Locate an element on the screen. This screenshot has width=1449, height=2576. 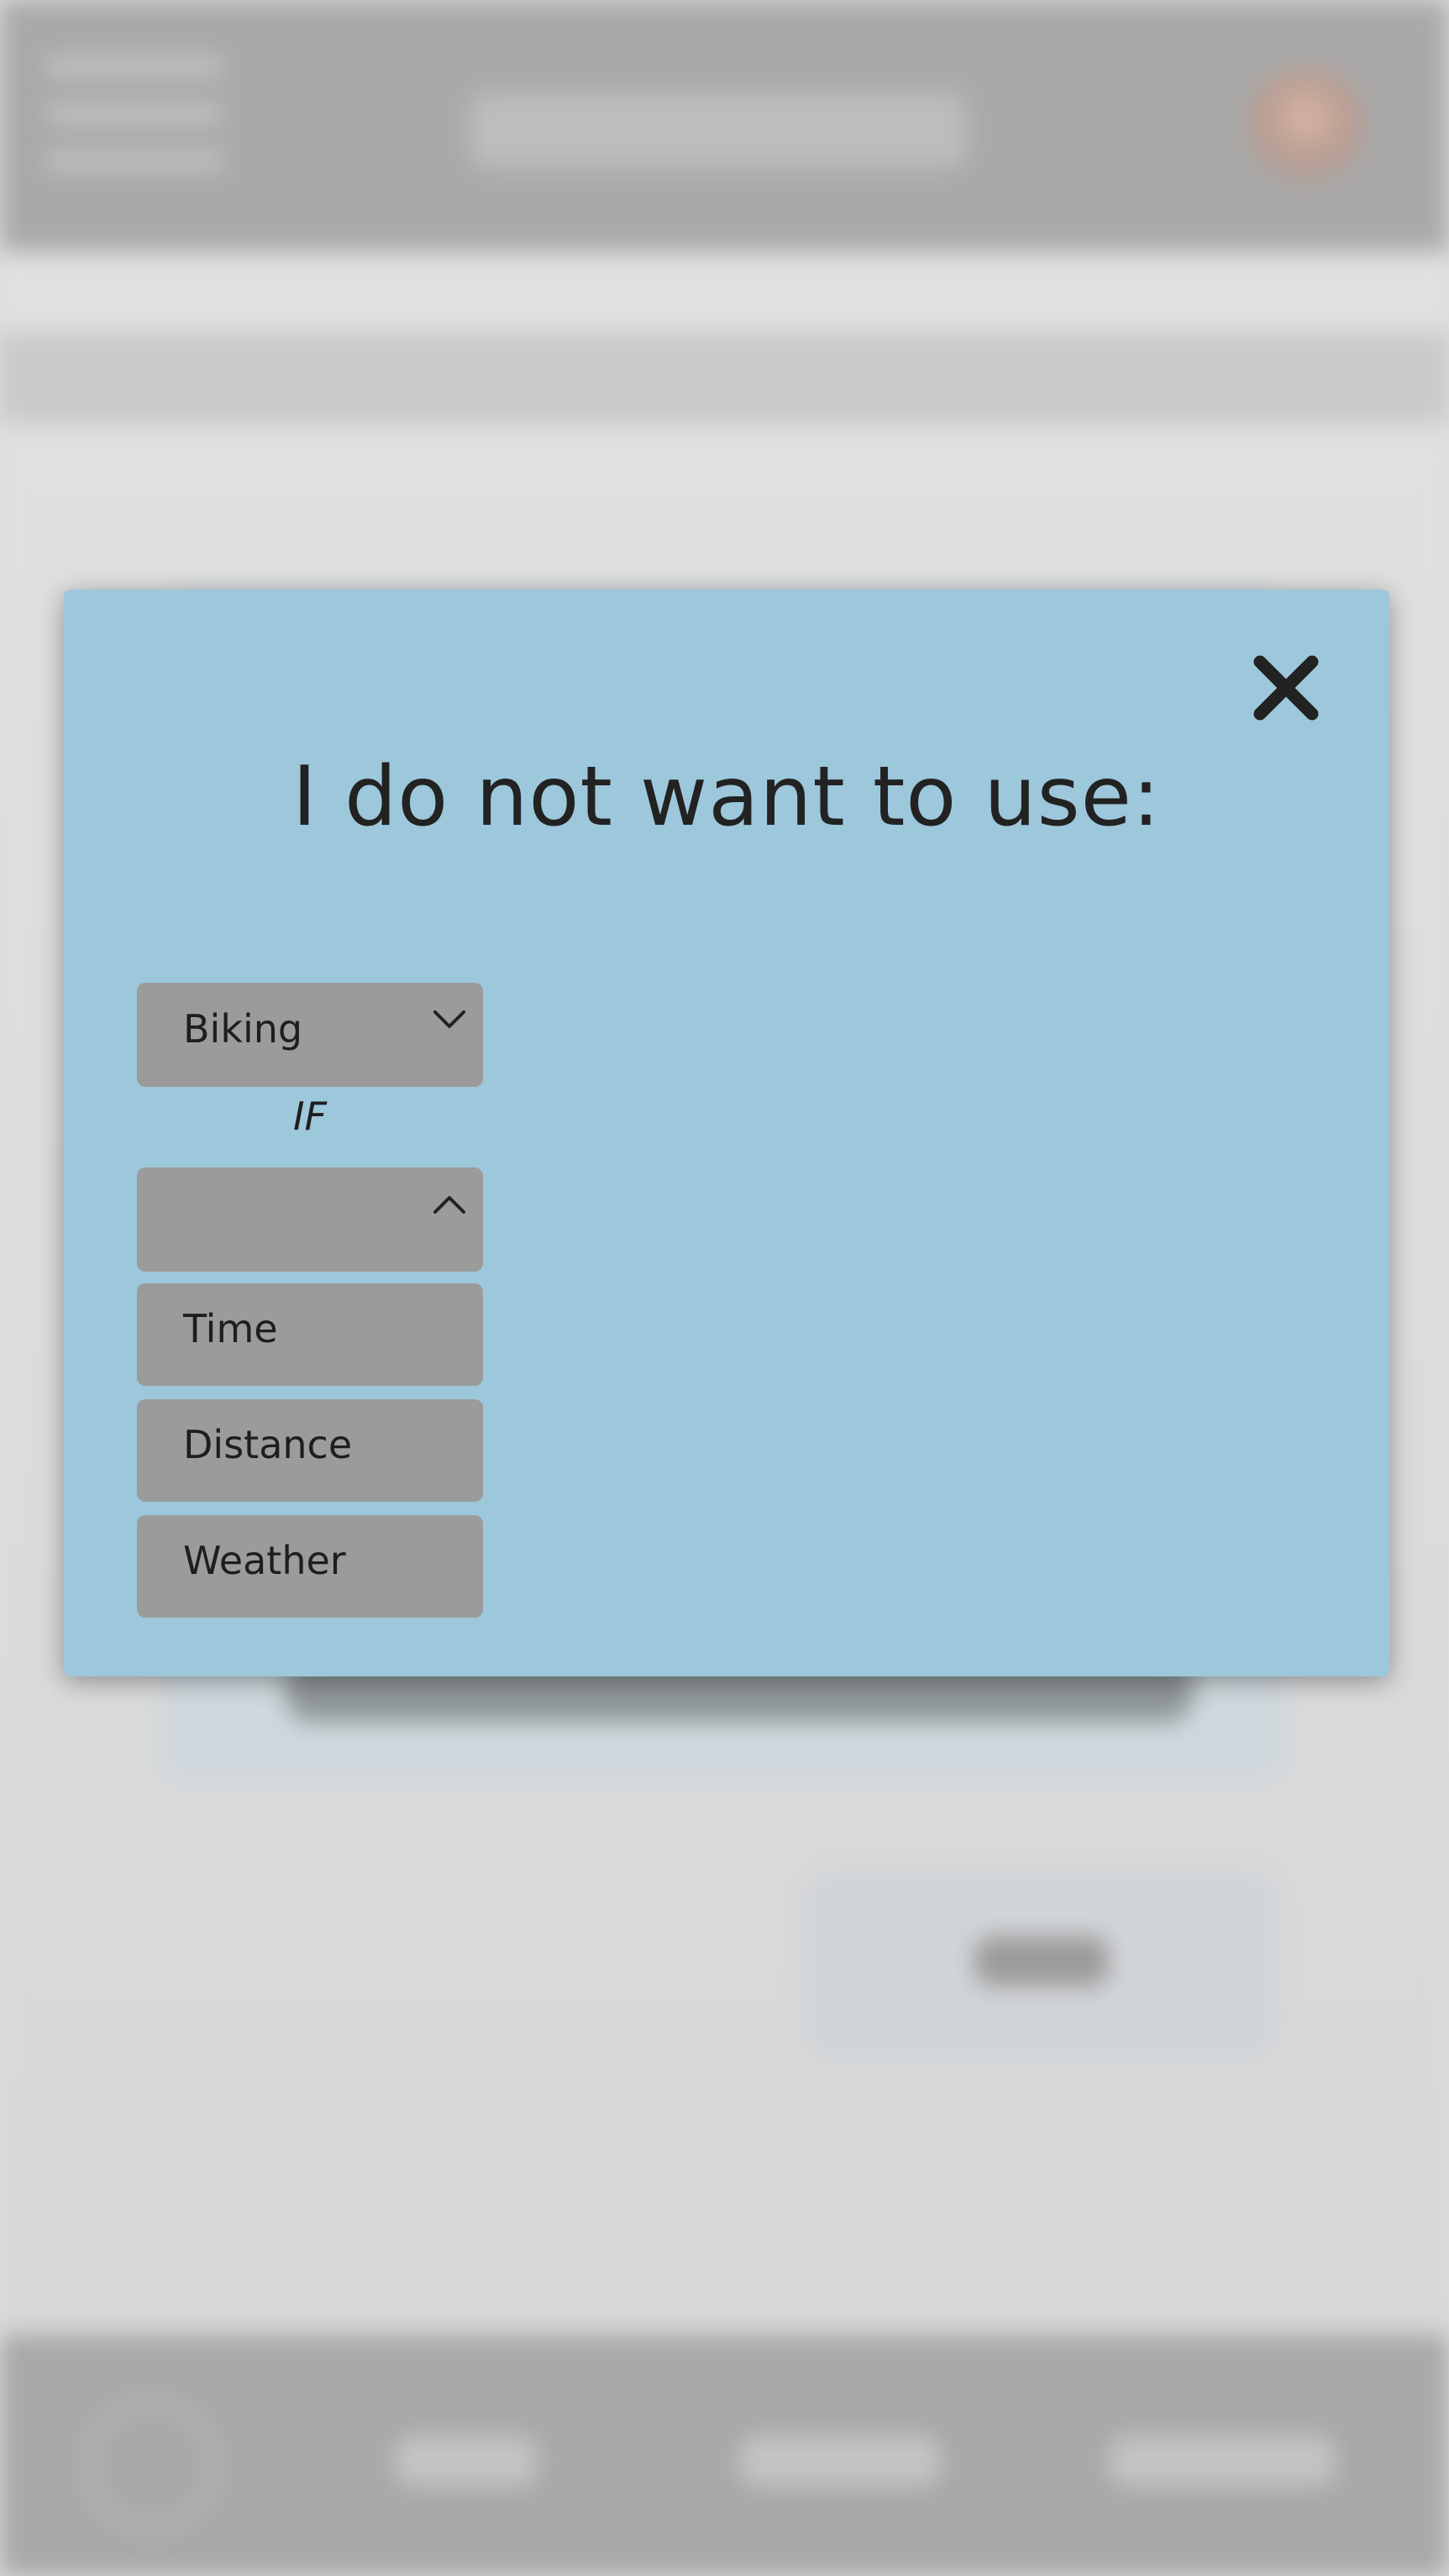
option-label: Time is located at coordinates (230, 1328).